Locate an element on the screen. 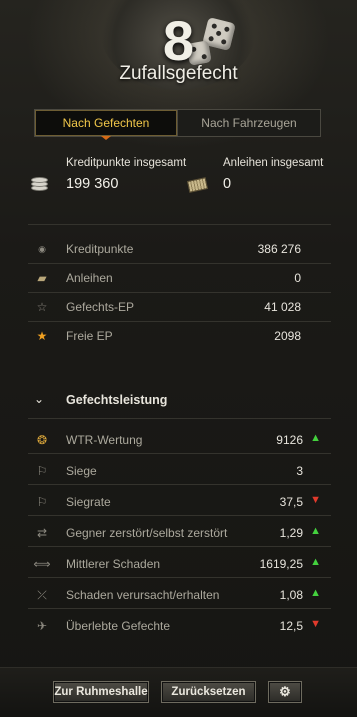  tab-by-battles: Nach Gefechten is located at coordinates (106, 125).